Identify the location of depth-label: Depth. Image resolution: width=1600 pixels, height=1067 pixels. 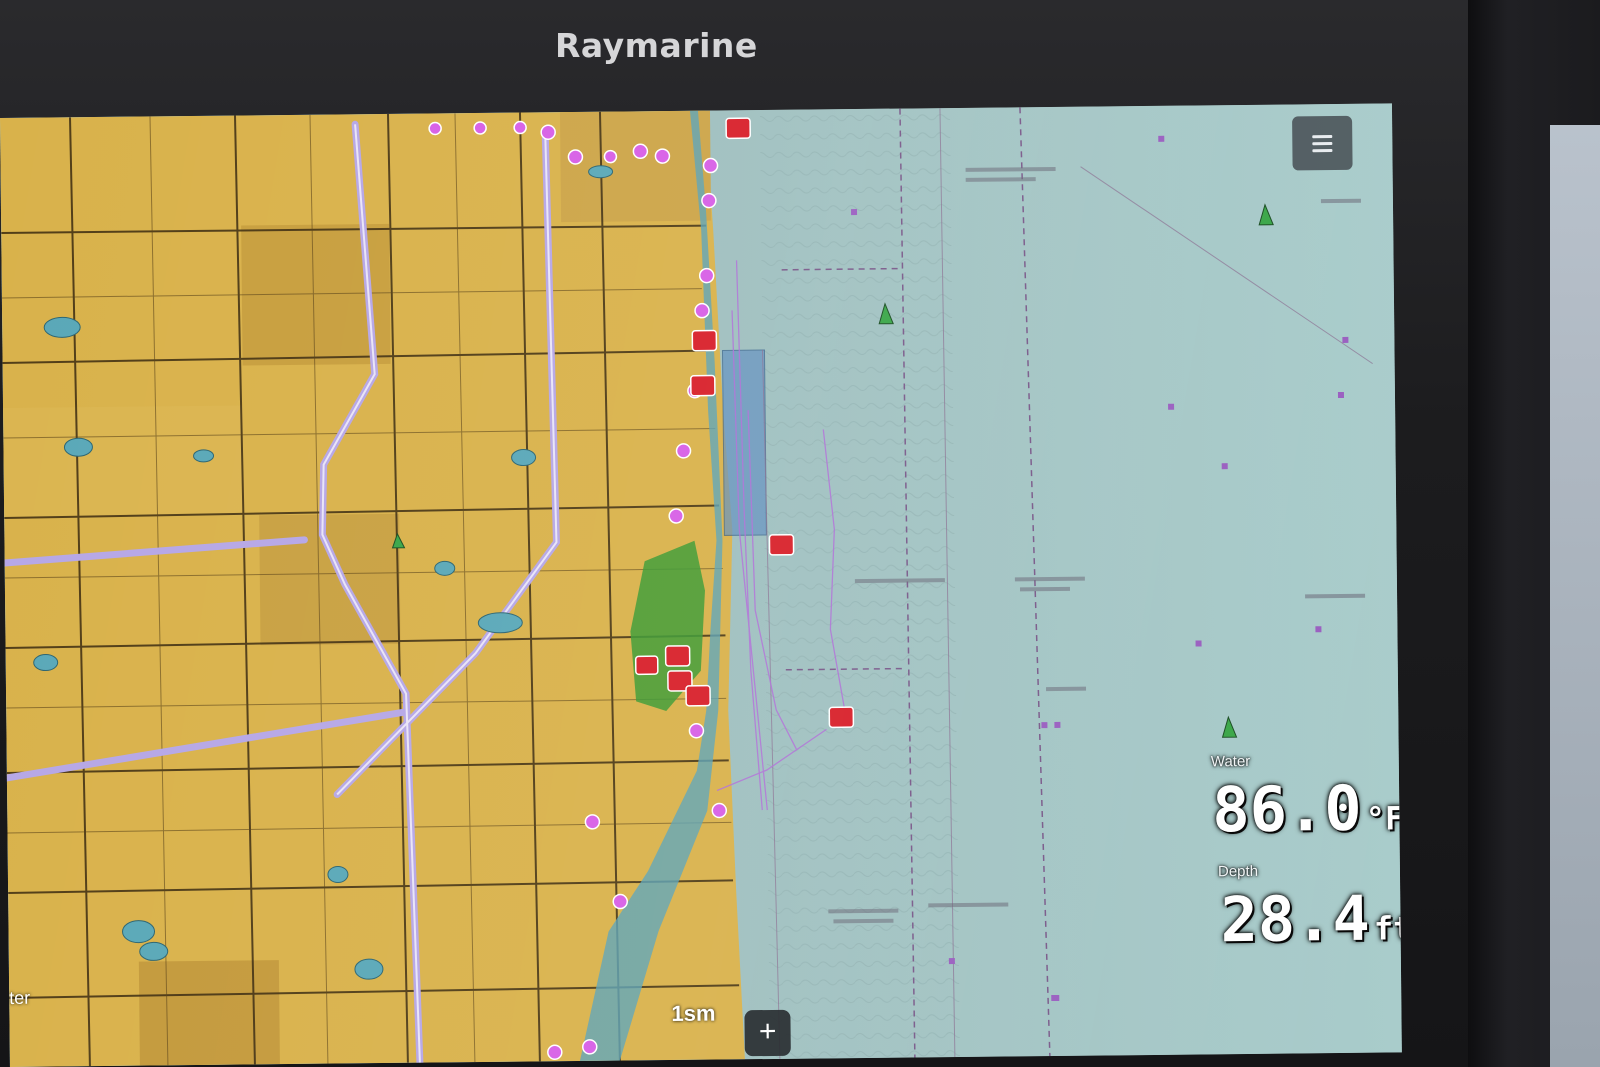
(1238, 871).